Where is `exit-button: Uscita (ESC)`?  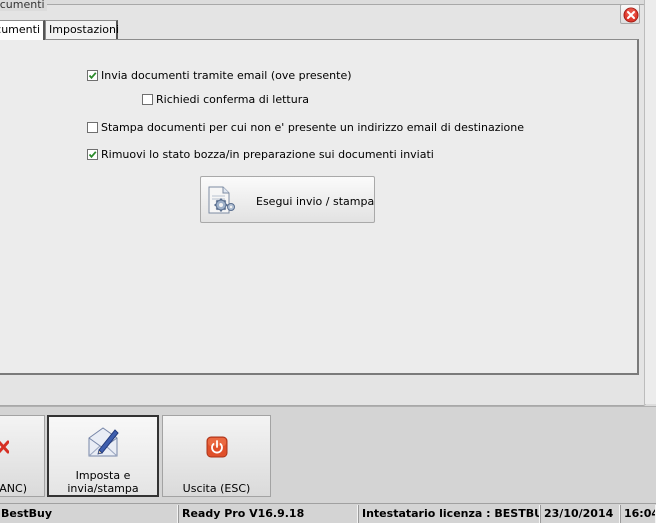
exit-button: Uscita (ESC) is located at coordinates (216, 456).